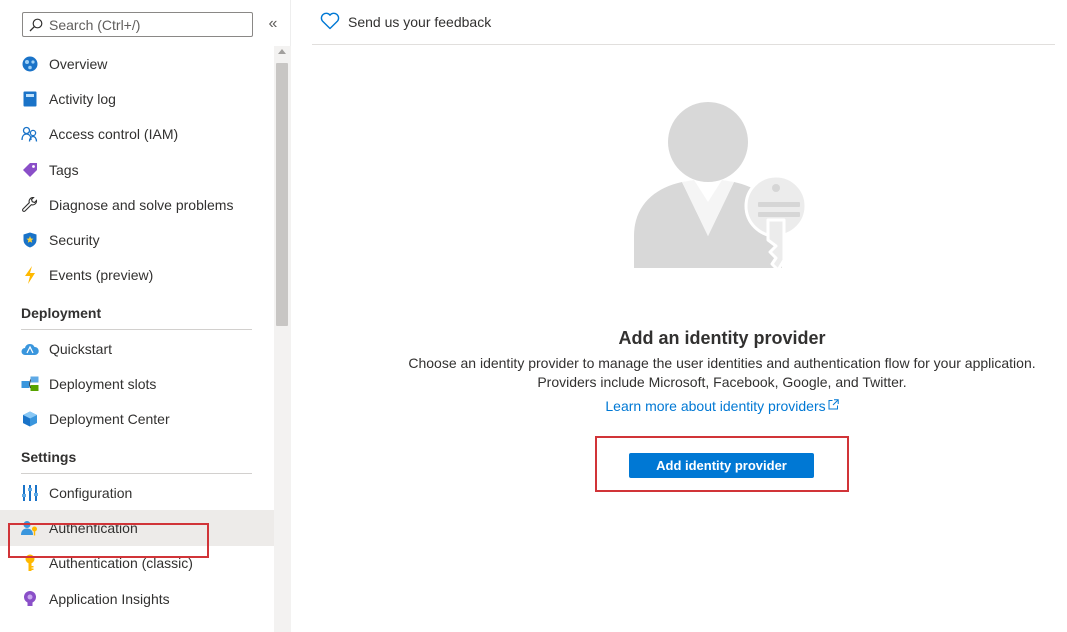  What do you see at coordinates (137, 492) in the screenshot?
I see `sidebar-item-configuration: Configuration` at bounding box center [137, 492].